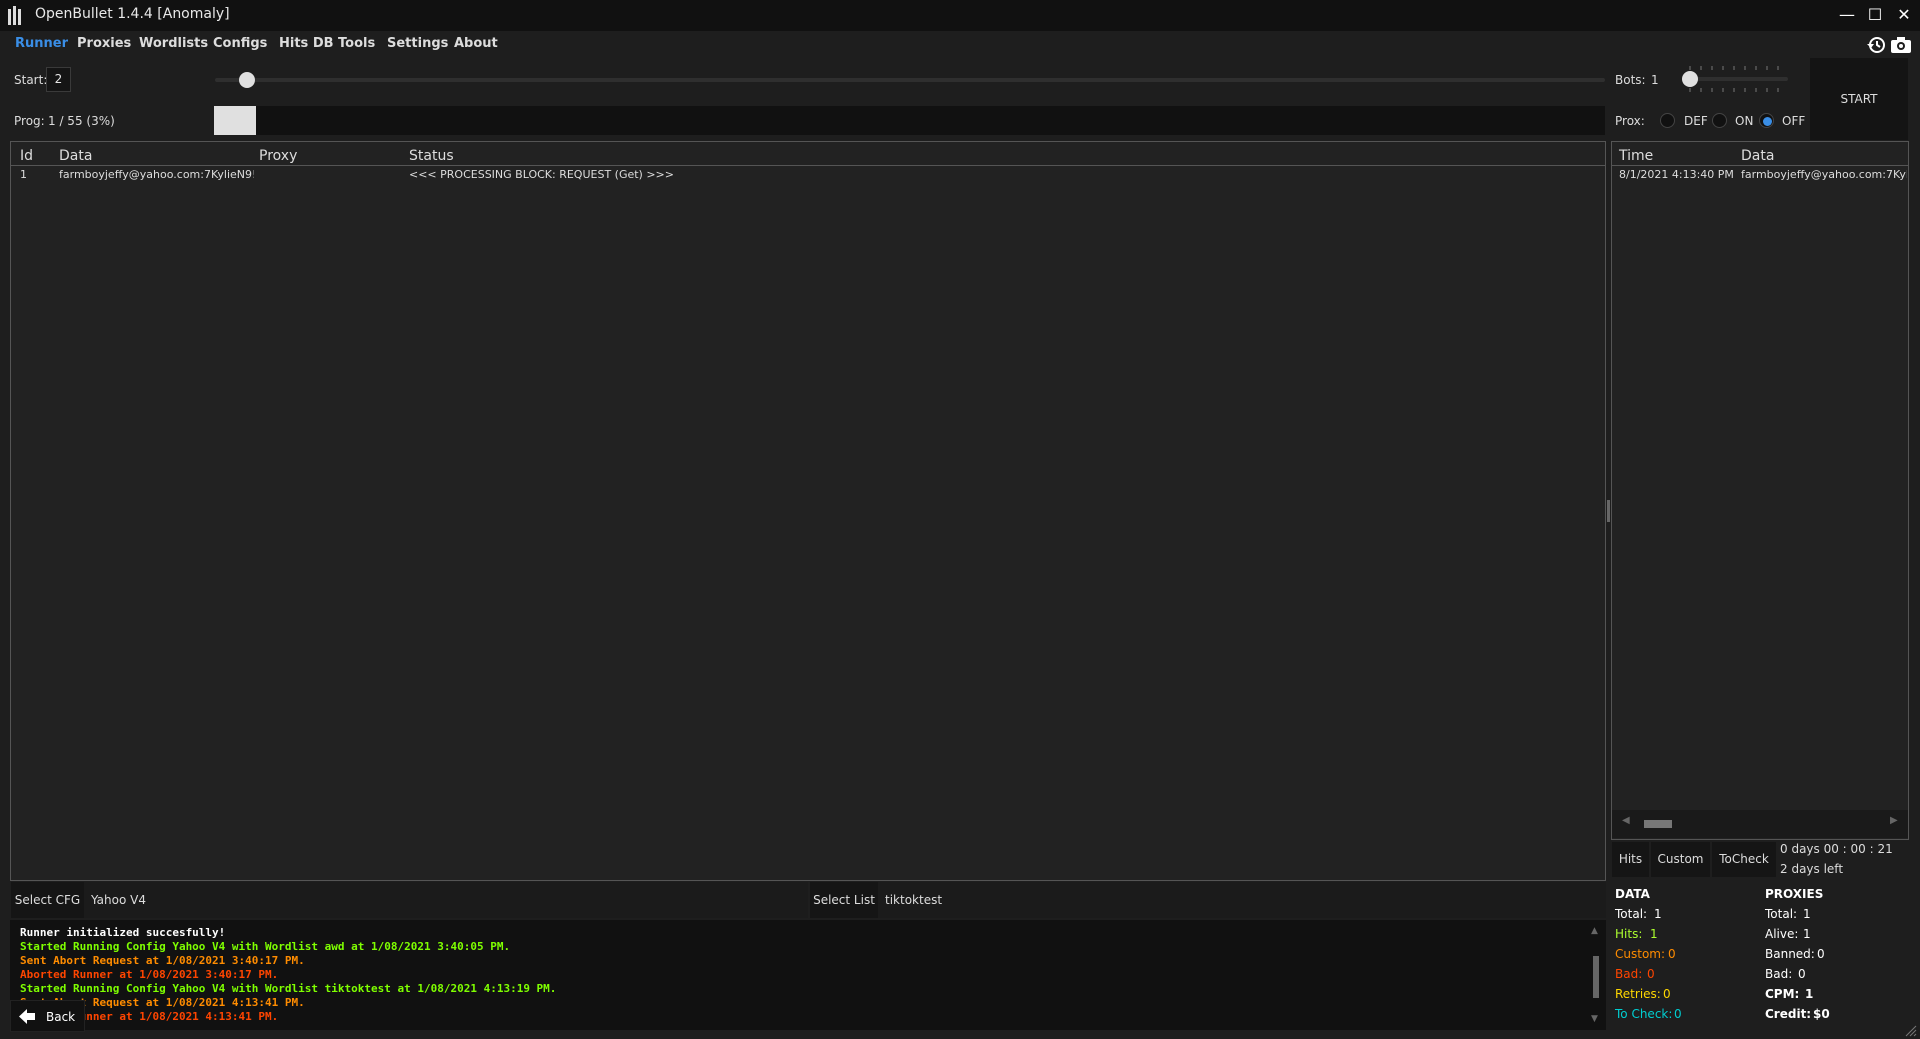 The height and width of the screenshot is (1039, 1920). What do you see at coordinates (446, 900) in the screenshot?
I see `cfg-field: Yahoo V4` at bounding box center [446, 900].